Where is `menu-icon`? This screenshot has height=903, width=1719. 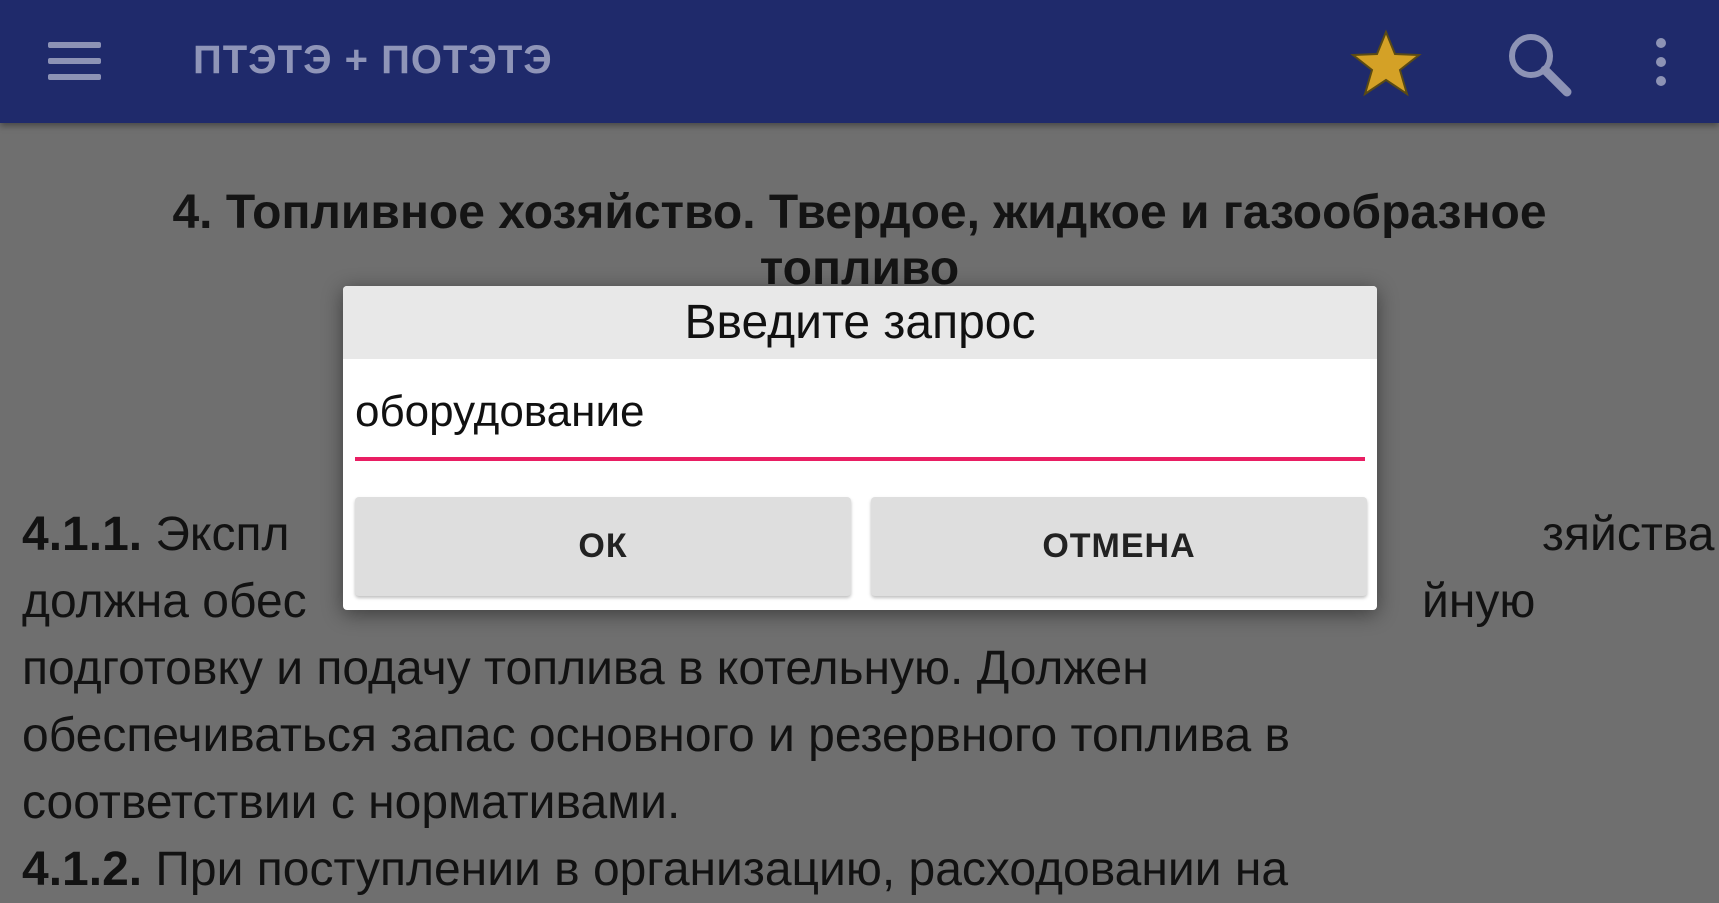
menu-icon is located at coordinates (76, 61).